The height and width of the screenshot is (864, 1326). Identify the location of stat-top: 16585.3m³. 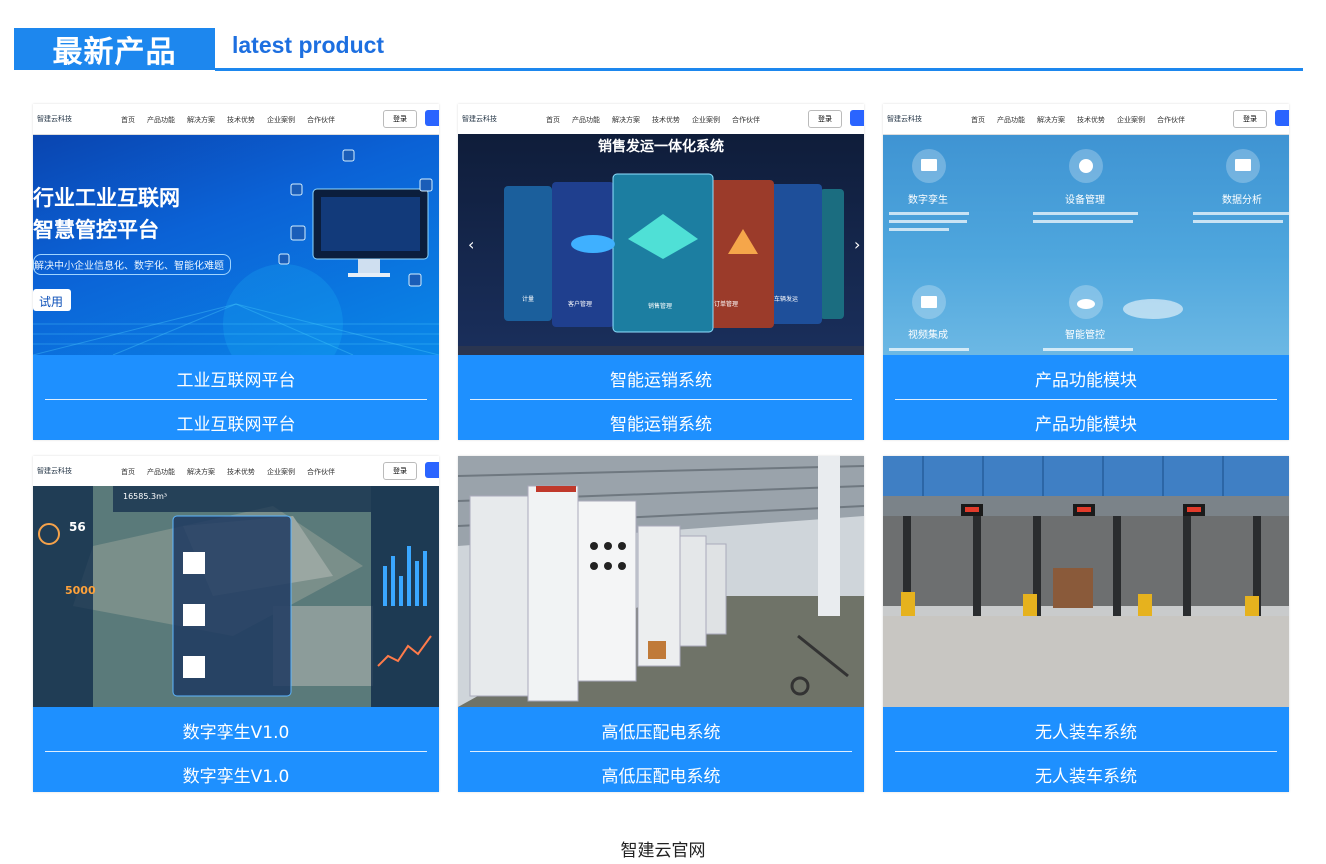
(145, 496).